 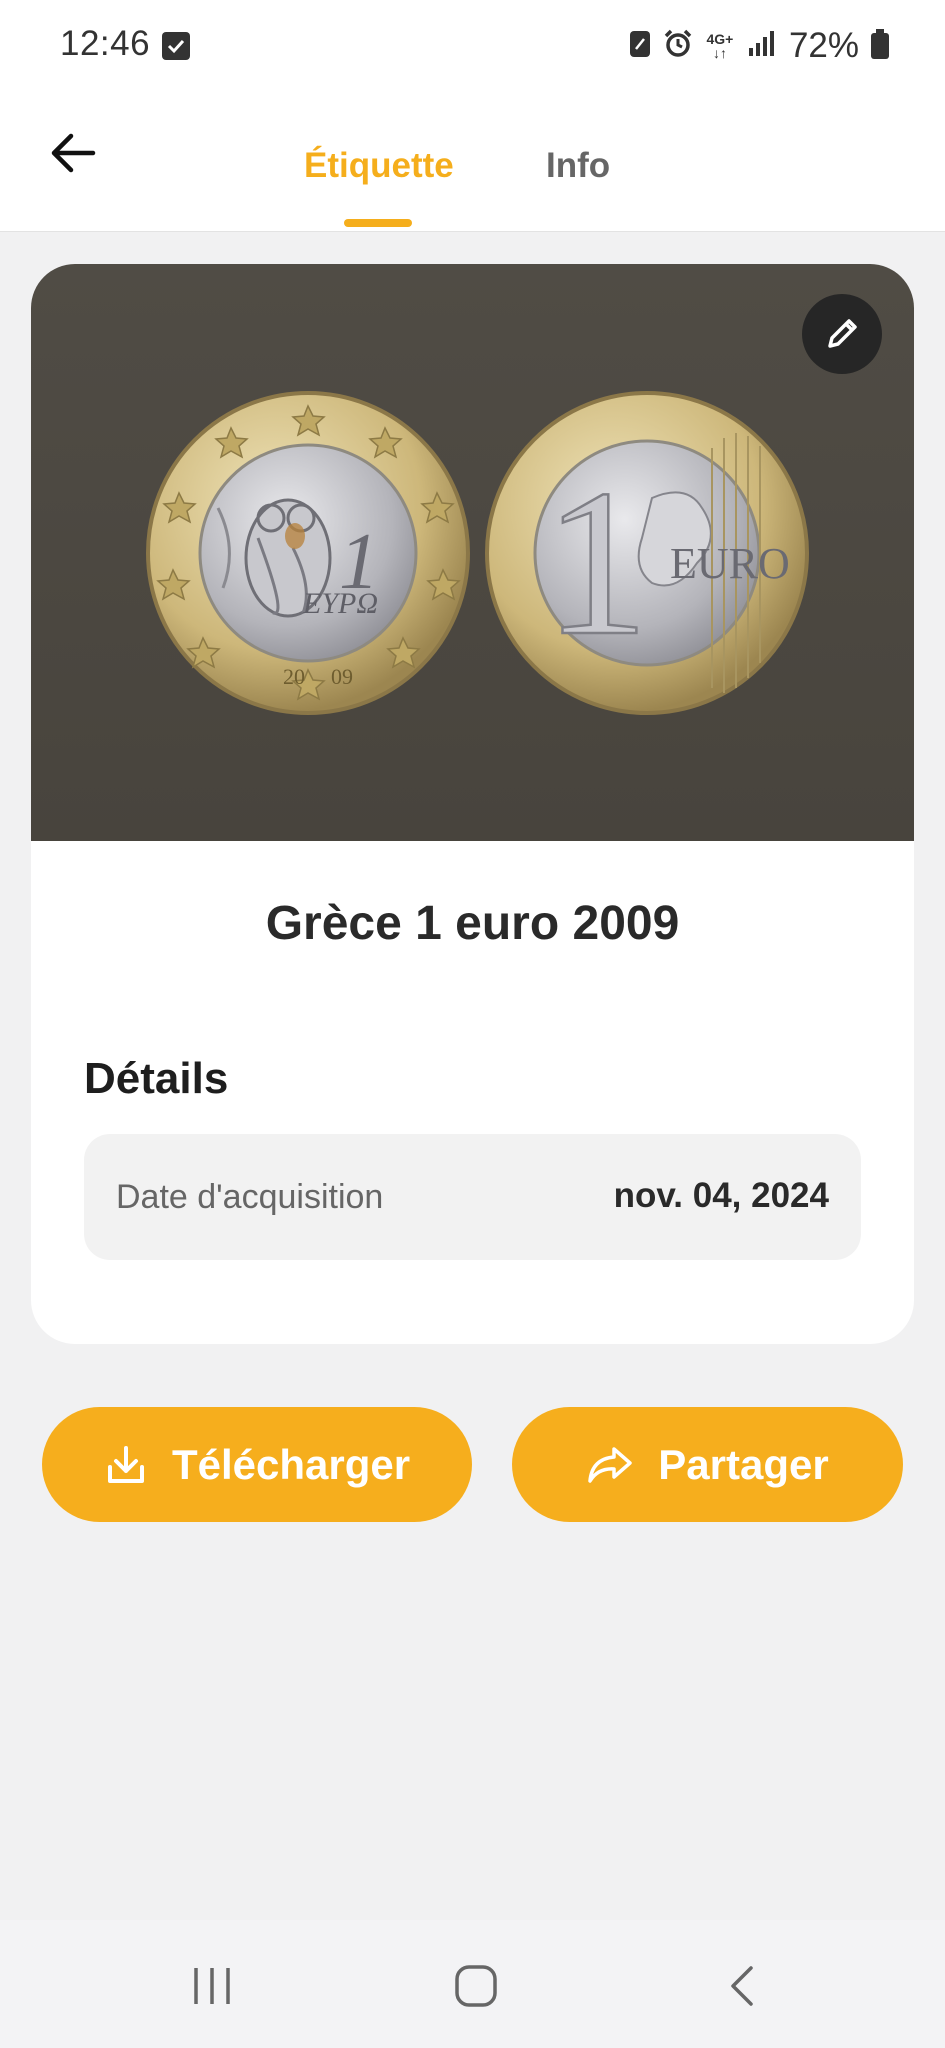 I want to click on edit-button, so click(x=842, y=334).